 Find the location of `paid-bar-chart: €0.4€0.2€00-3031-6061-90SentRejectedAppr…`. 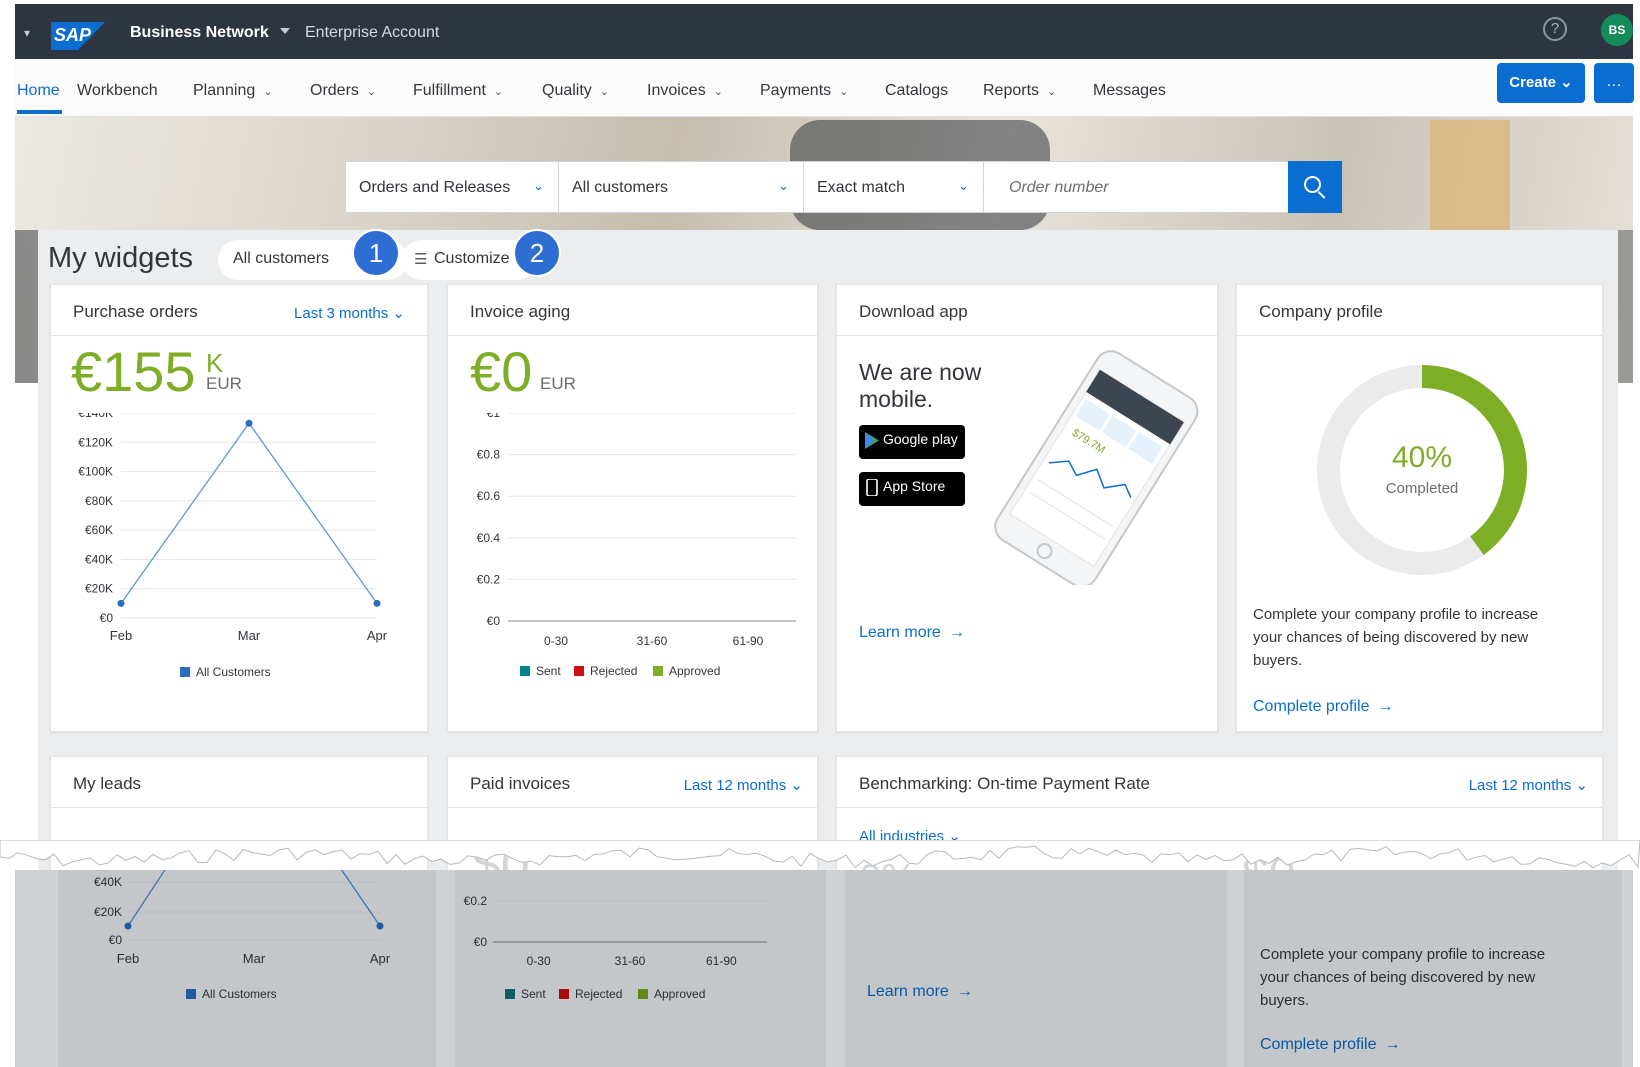

paid-bar-chart: €0.4€0.2€00-3031-6061-90SentRejectedAppr… is located at coordinates (615, 947).